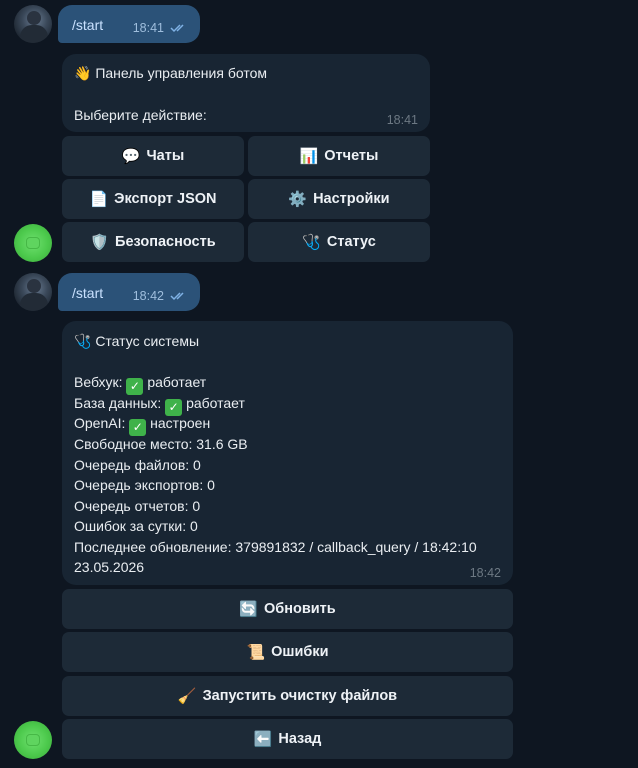  I want to click on database-label: База данных:, so click(118, 403).